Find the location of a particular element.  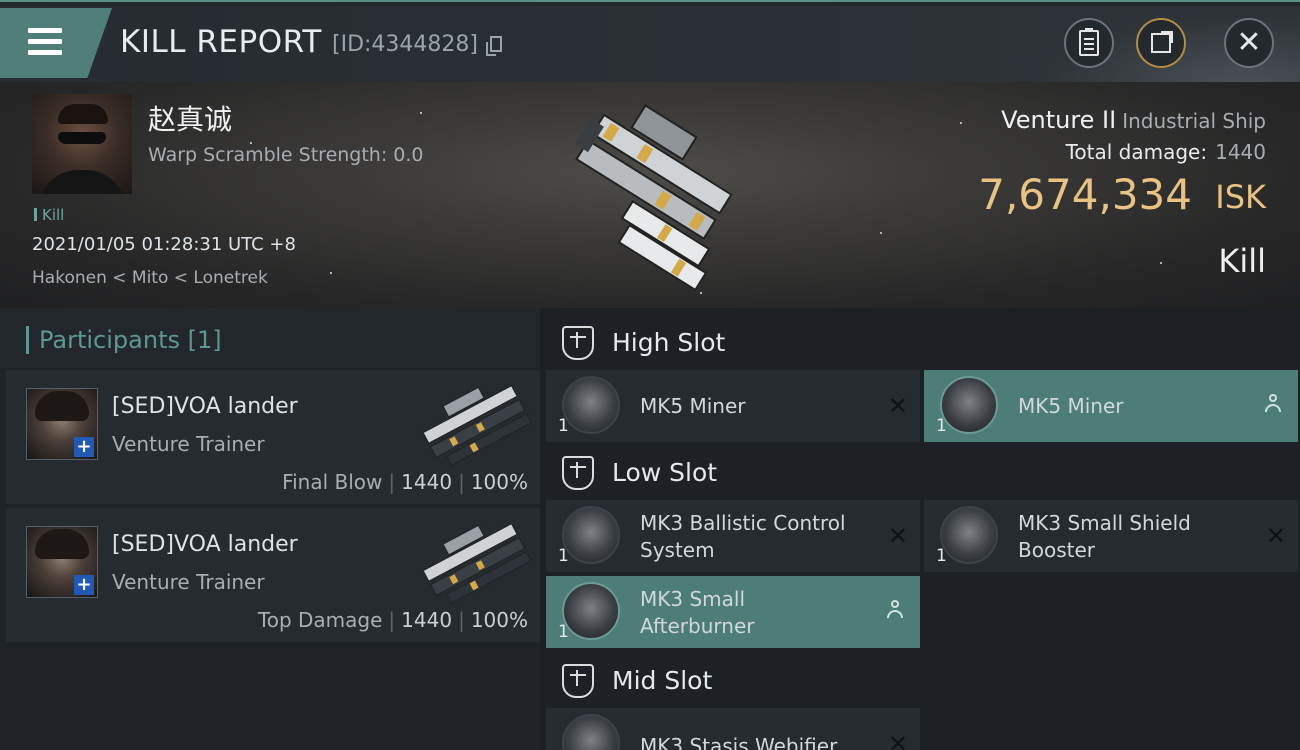

total-damage: Total damage: 1440 is located at coordinates (1166, 152).